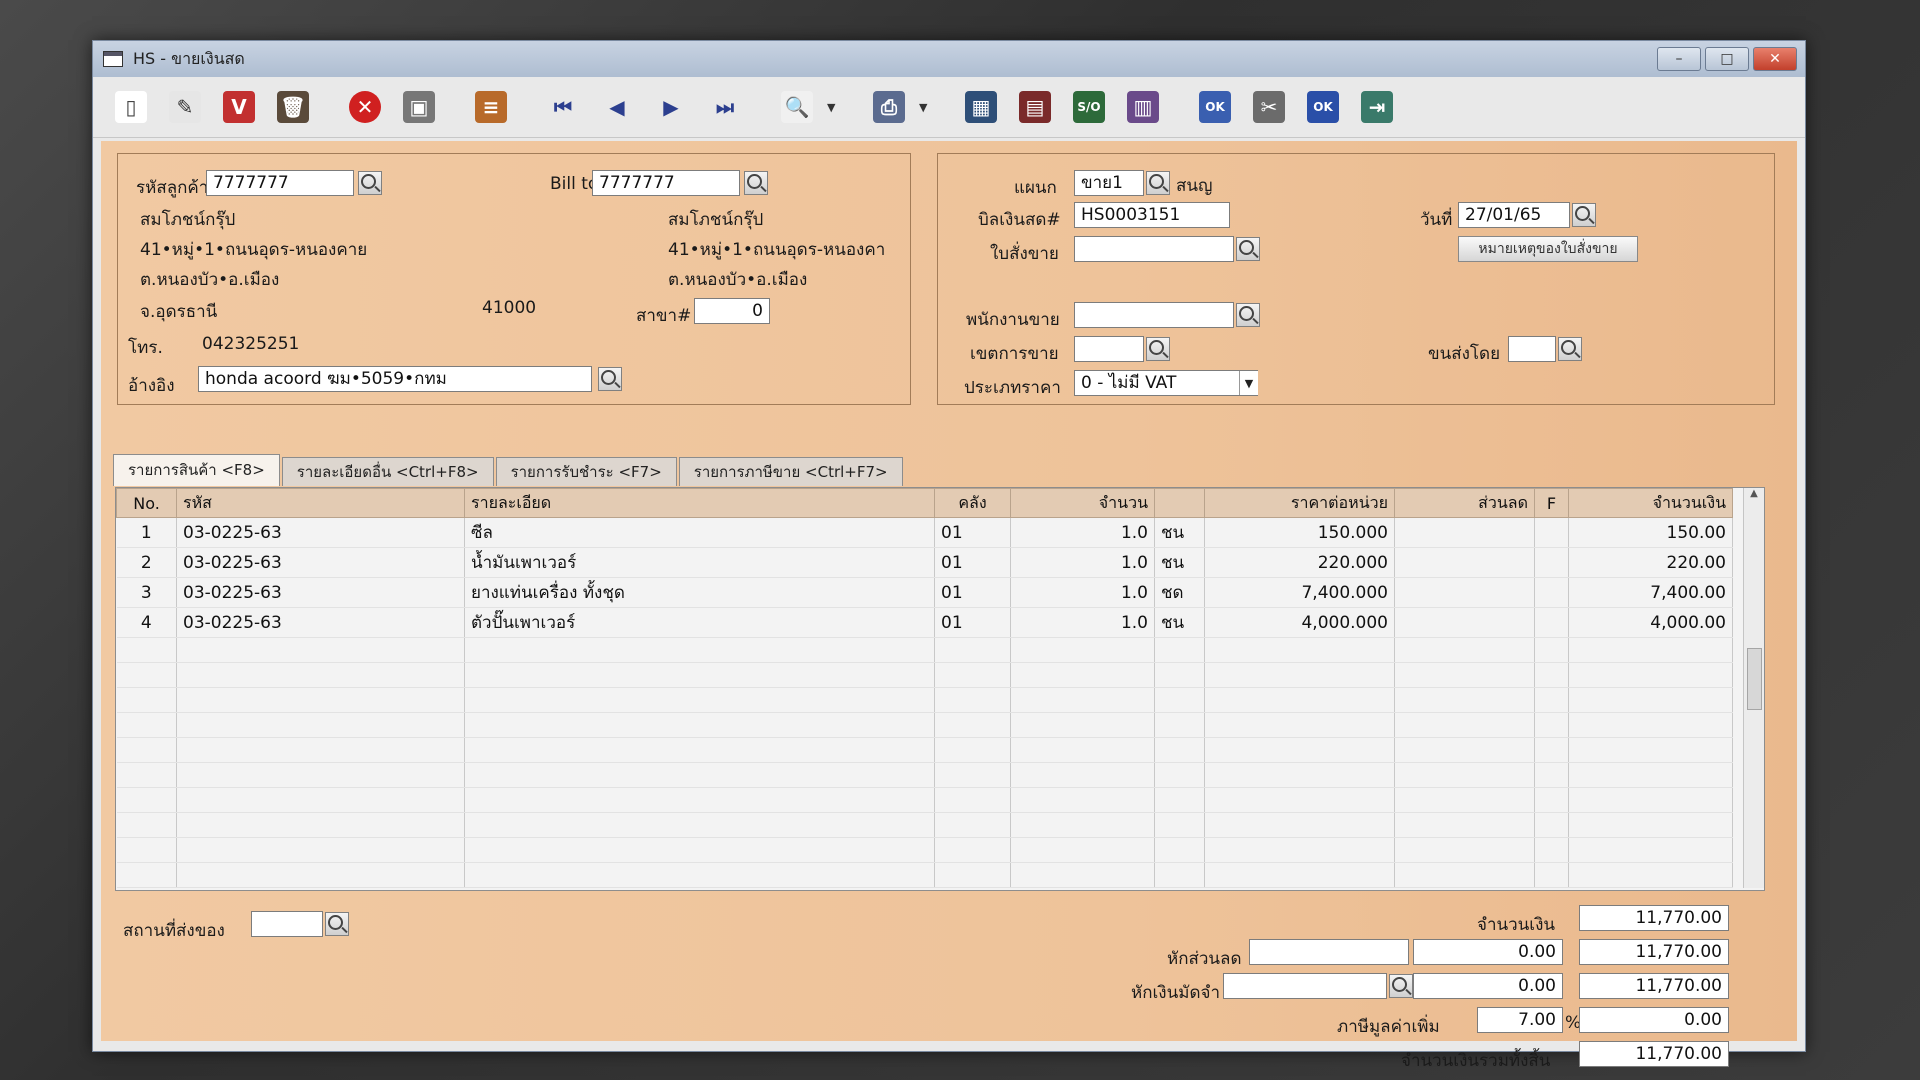 The image size is (1920, 1080). What do you see at coordinates (1727, 59) in the screenshot?
I see `maximize-button: □` at bounding box center [1727, 59].